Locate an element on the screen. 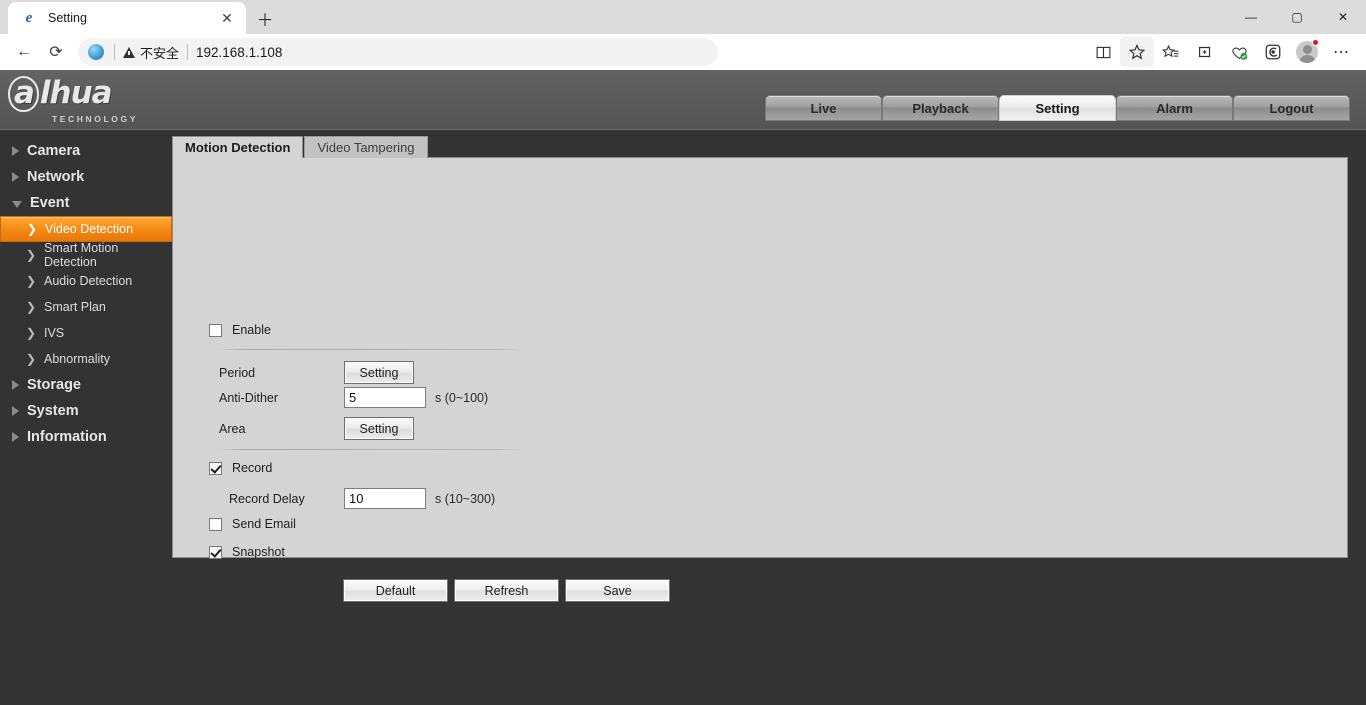 Image resolution: width=1366 pixels, height=705 pixels. period-label: Period is located at coordinates (237, 372).